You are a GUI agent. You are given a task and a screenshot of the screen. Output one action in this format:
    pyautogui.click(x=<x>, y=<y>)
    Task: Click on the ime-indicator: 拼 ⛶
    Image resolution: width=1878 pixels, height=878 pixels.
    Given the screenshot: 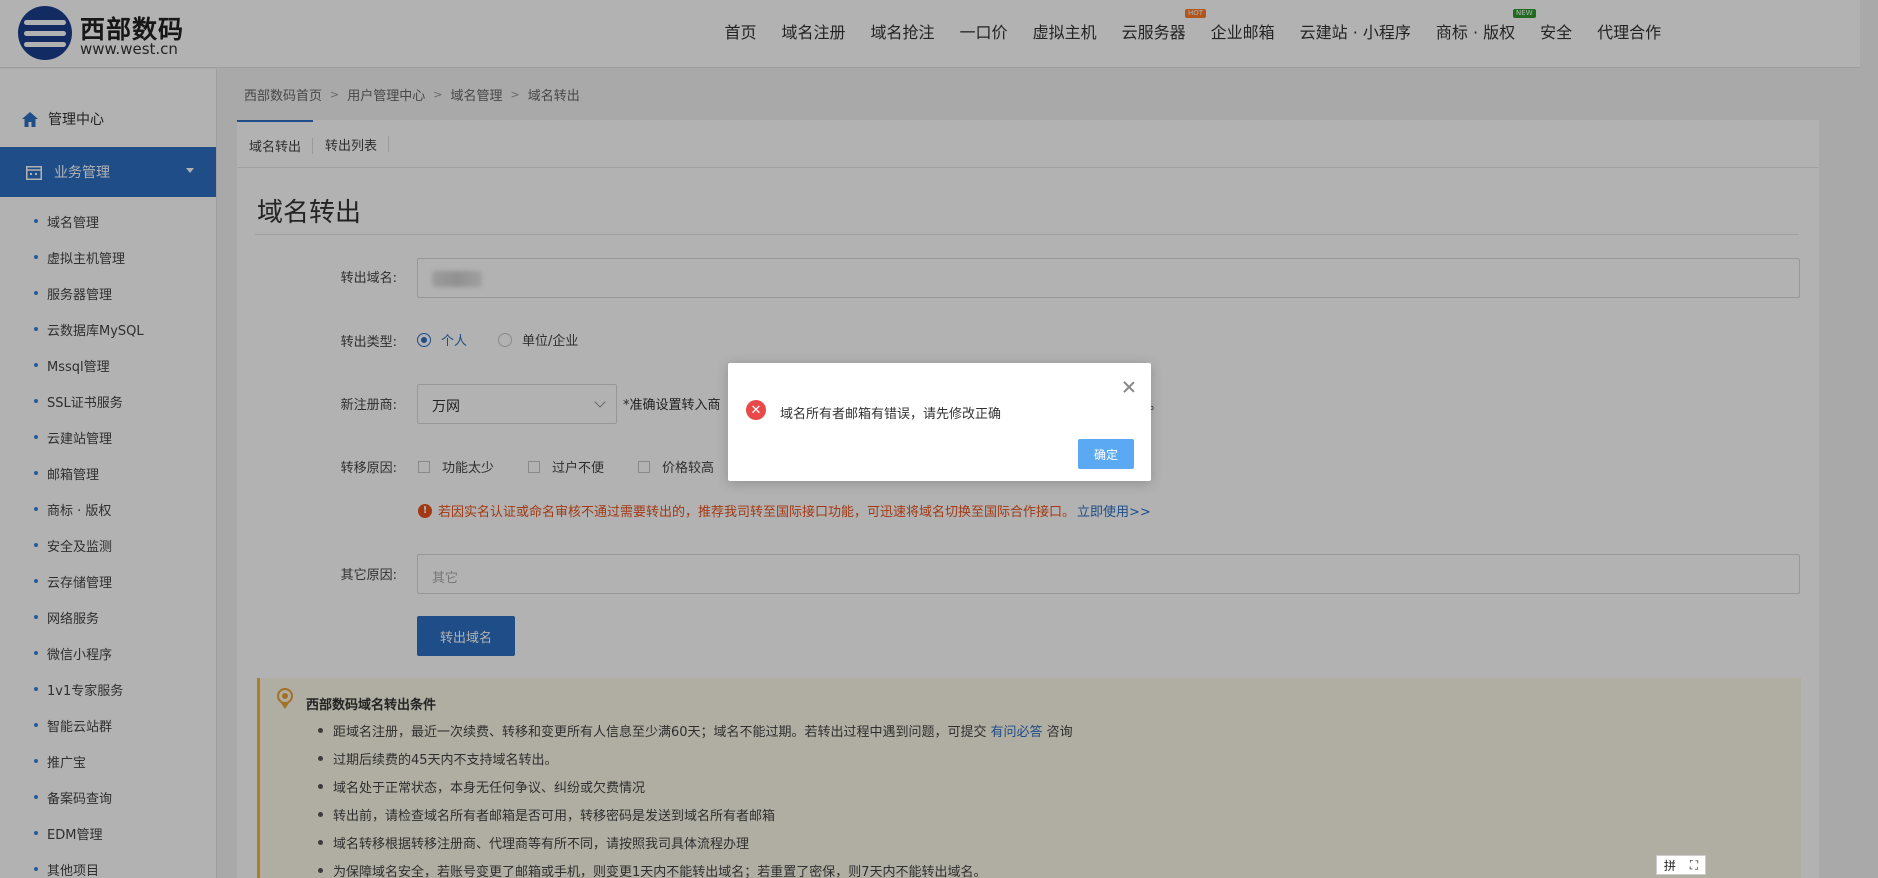 What is the action you would take?
    pyautogui.click(x=1681, y=865)
    